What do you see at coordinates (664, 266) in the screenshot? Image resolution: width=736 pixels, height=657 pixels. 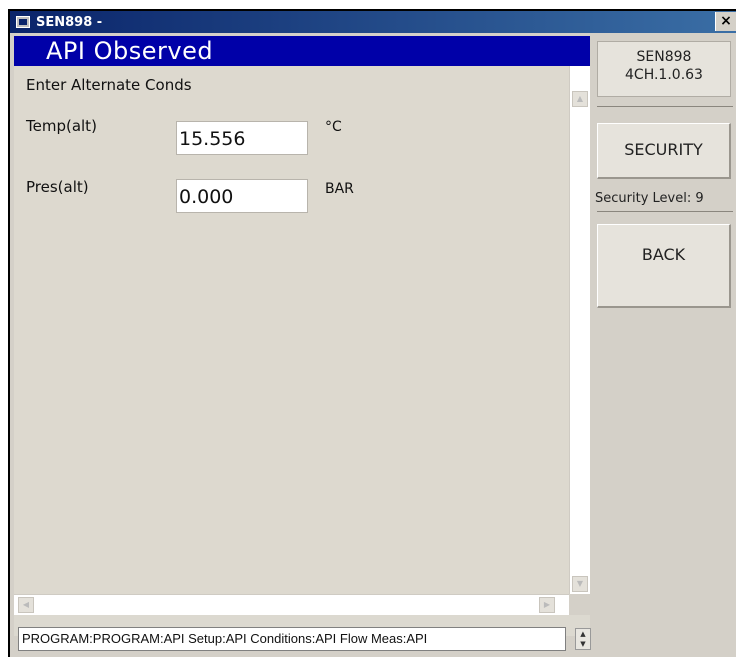 I see `back-button: BACK` at bounding box center [664, 266].